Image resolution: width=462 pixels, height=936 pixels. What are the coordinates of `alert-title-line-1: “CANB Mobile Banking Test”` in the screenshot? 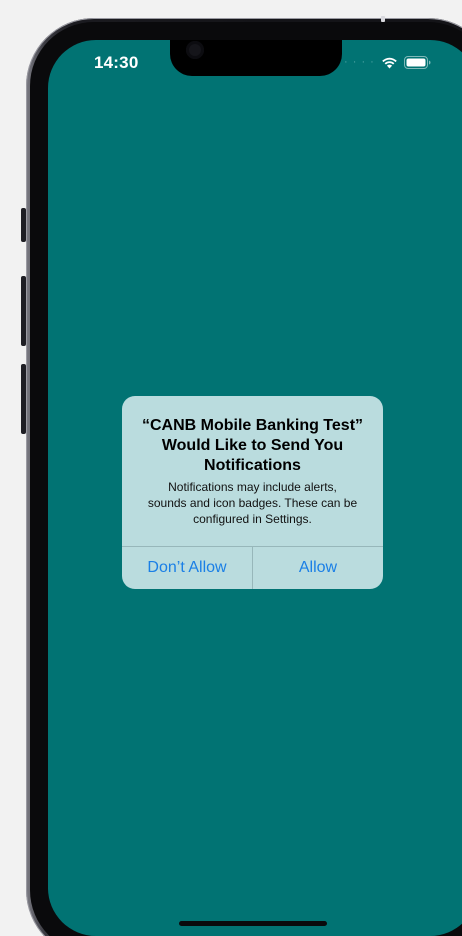 It's located at (252, 425).